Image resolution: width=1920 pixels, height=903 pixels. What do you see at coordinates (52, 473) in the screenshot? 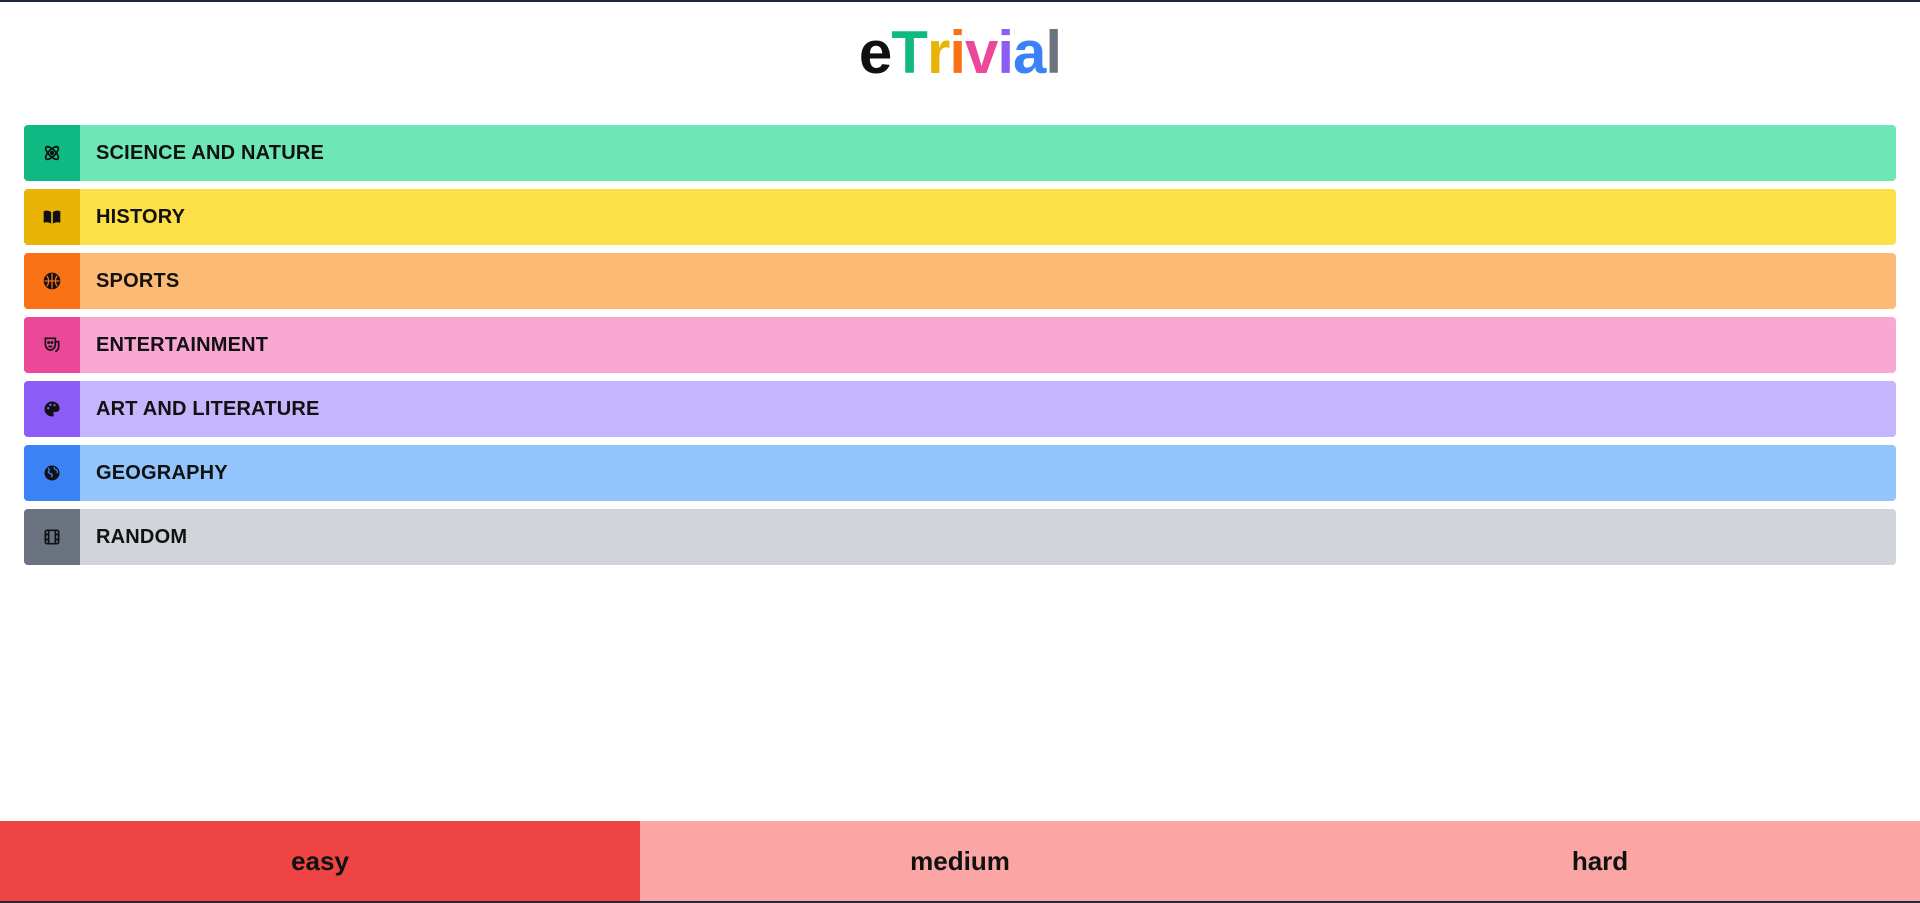
I see `globe-icon` at bounding box center [52, 473].